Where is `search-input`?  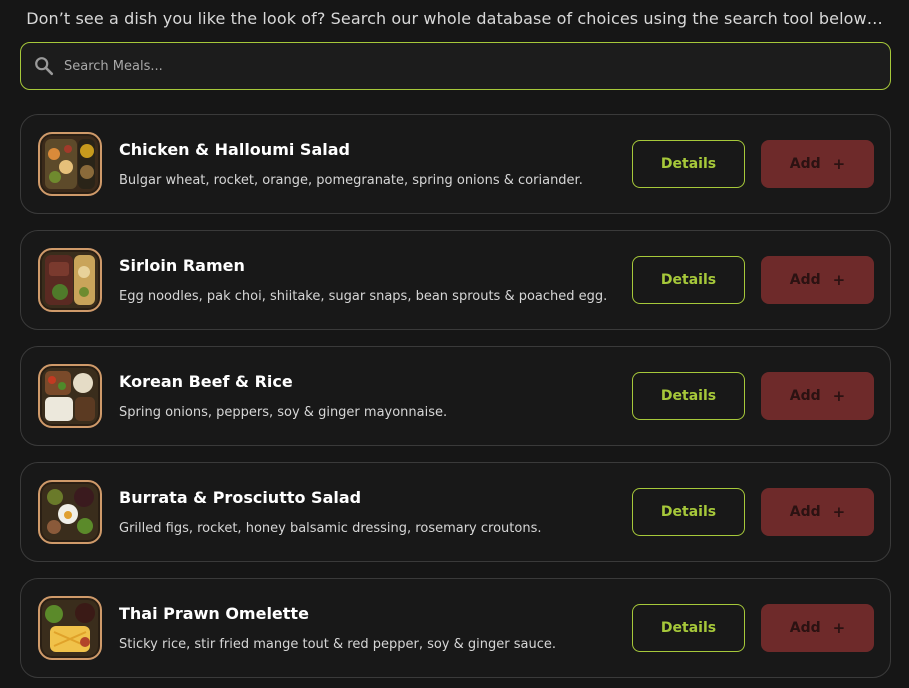 search-input is located at coordinates (454, 66).